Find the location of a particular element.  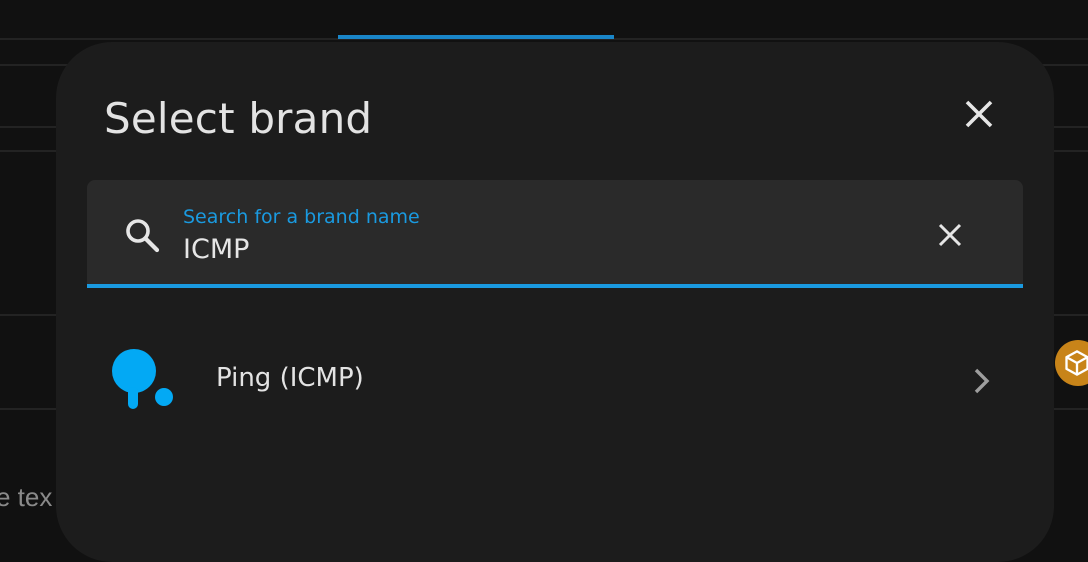

clear-search-button is located at coordinates (950, 235).